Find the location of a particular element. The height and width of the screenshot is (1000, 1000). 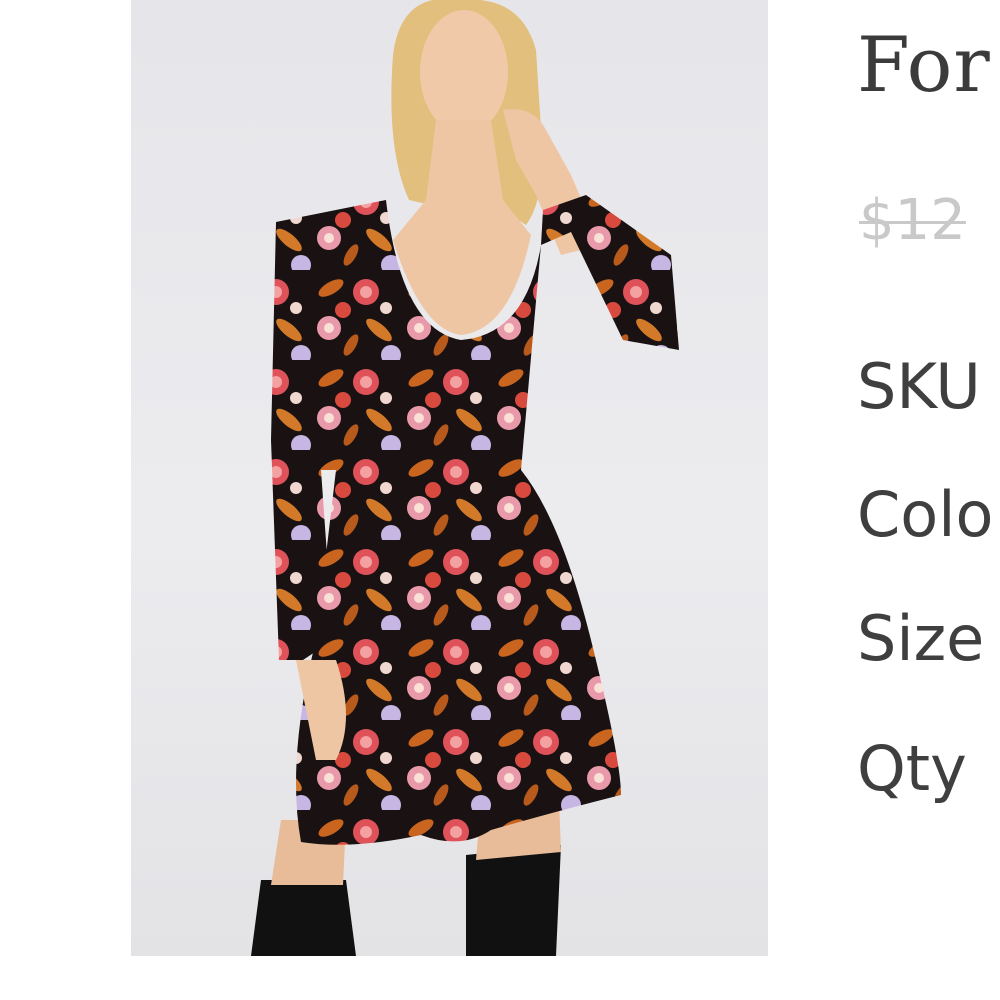

original-price: $12 is located at coordinates (912, 220).